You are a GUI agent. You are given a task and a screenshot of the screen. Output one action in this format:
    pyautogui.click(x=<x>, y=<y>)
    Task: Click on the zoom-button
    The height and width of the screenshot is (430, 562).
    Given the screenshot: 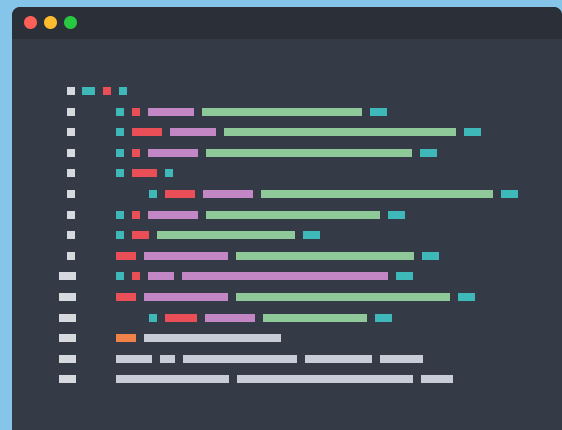 What is the action you would take?
    pyautogui.click(x=70, y=22)
    